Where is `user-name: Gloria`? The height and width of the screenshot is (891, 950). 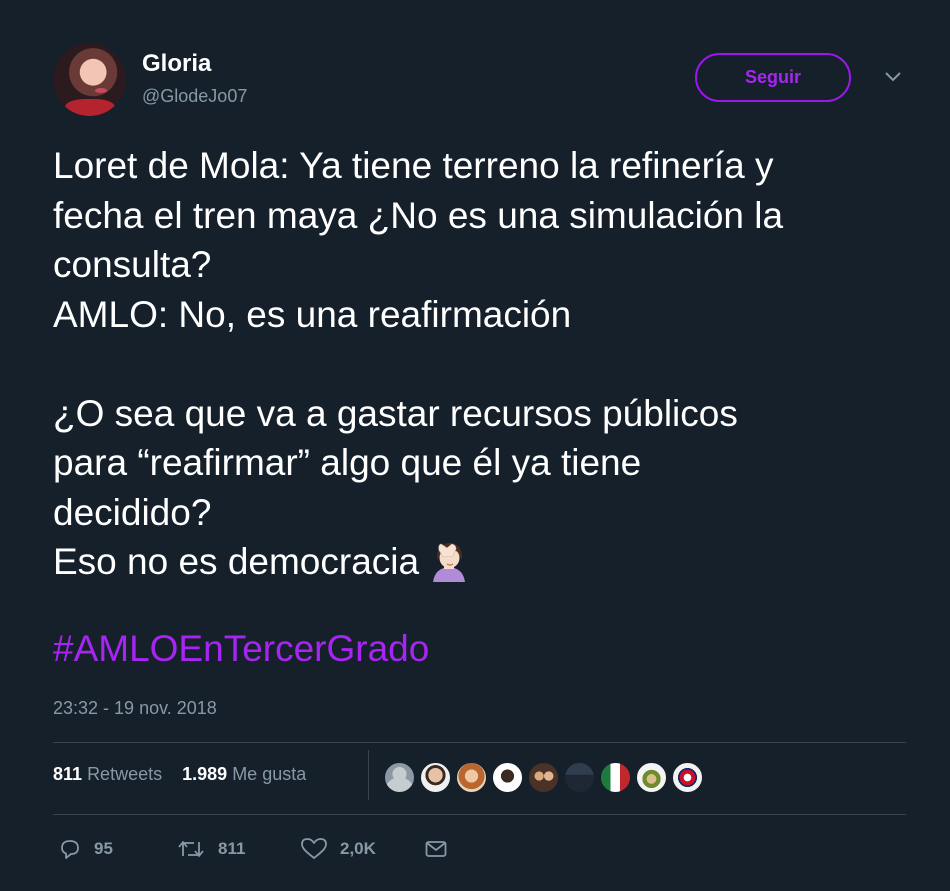 user-name: Gloria is located at coordinates (176, 64).